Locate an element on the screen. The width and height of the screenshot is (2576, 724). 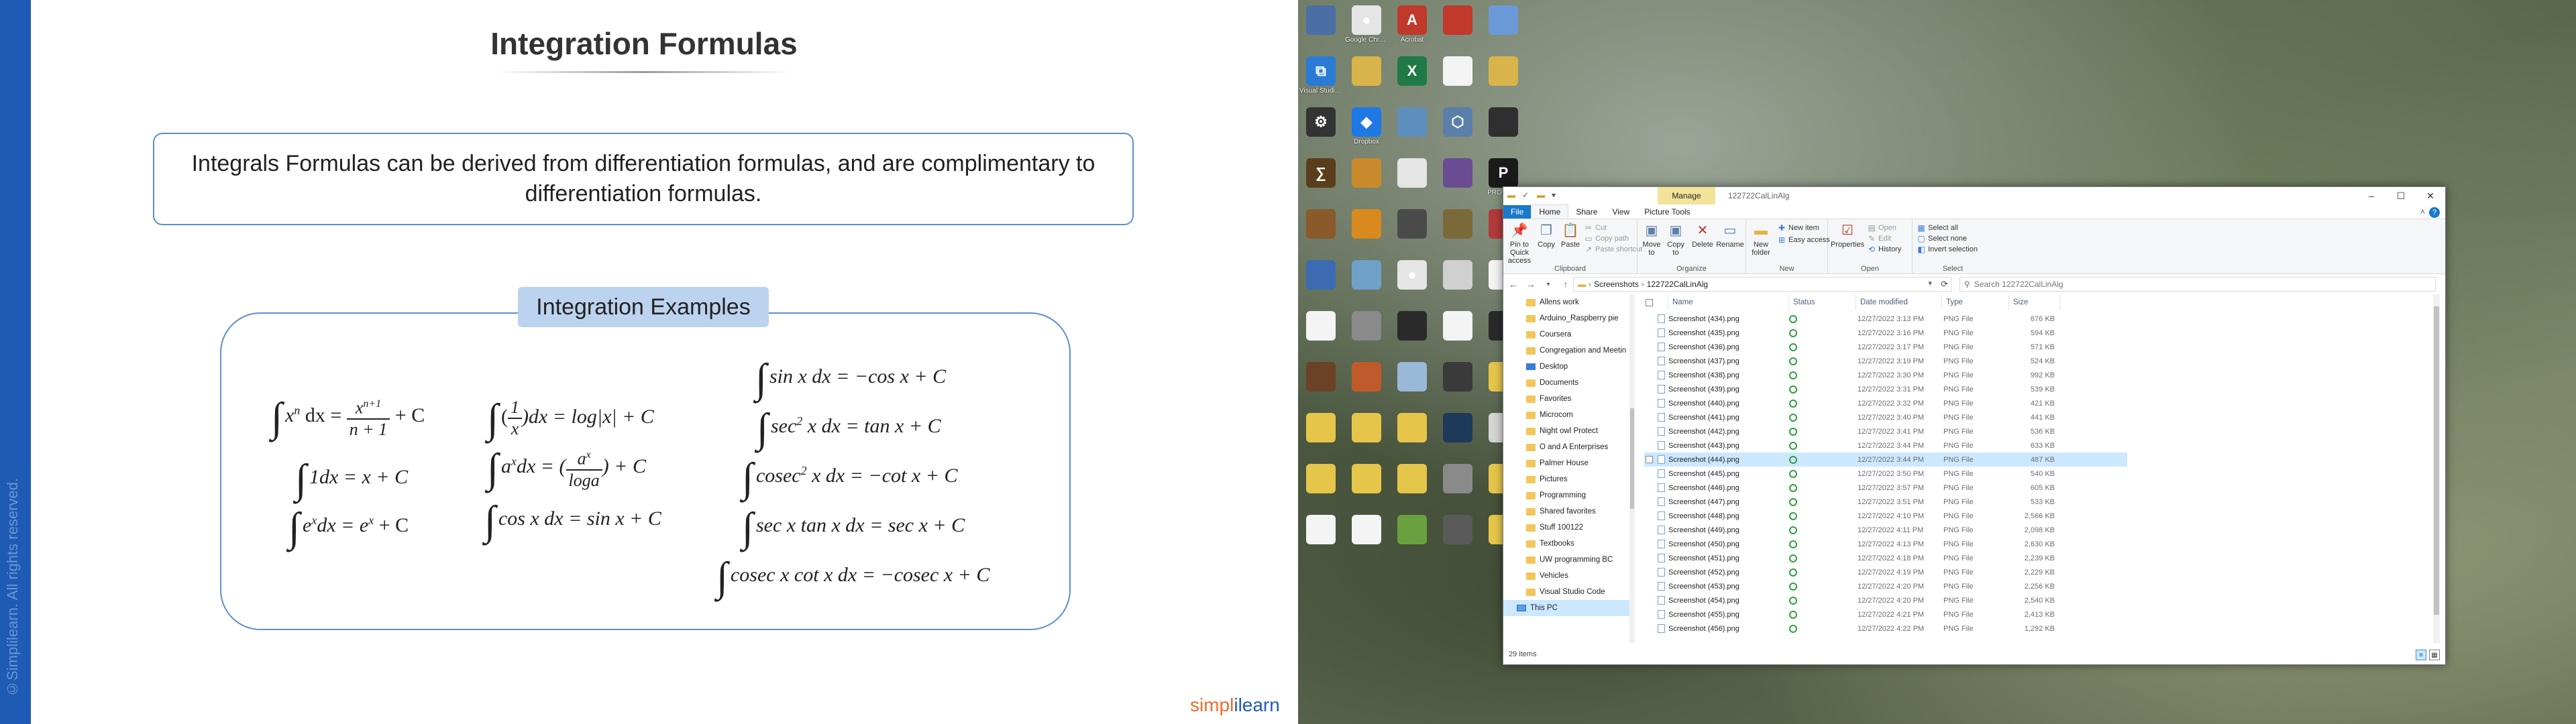
desktop-icon: X is located at coordinates (1412, 79).